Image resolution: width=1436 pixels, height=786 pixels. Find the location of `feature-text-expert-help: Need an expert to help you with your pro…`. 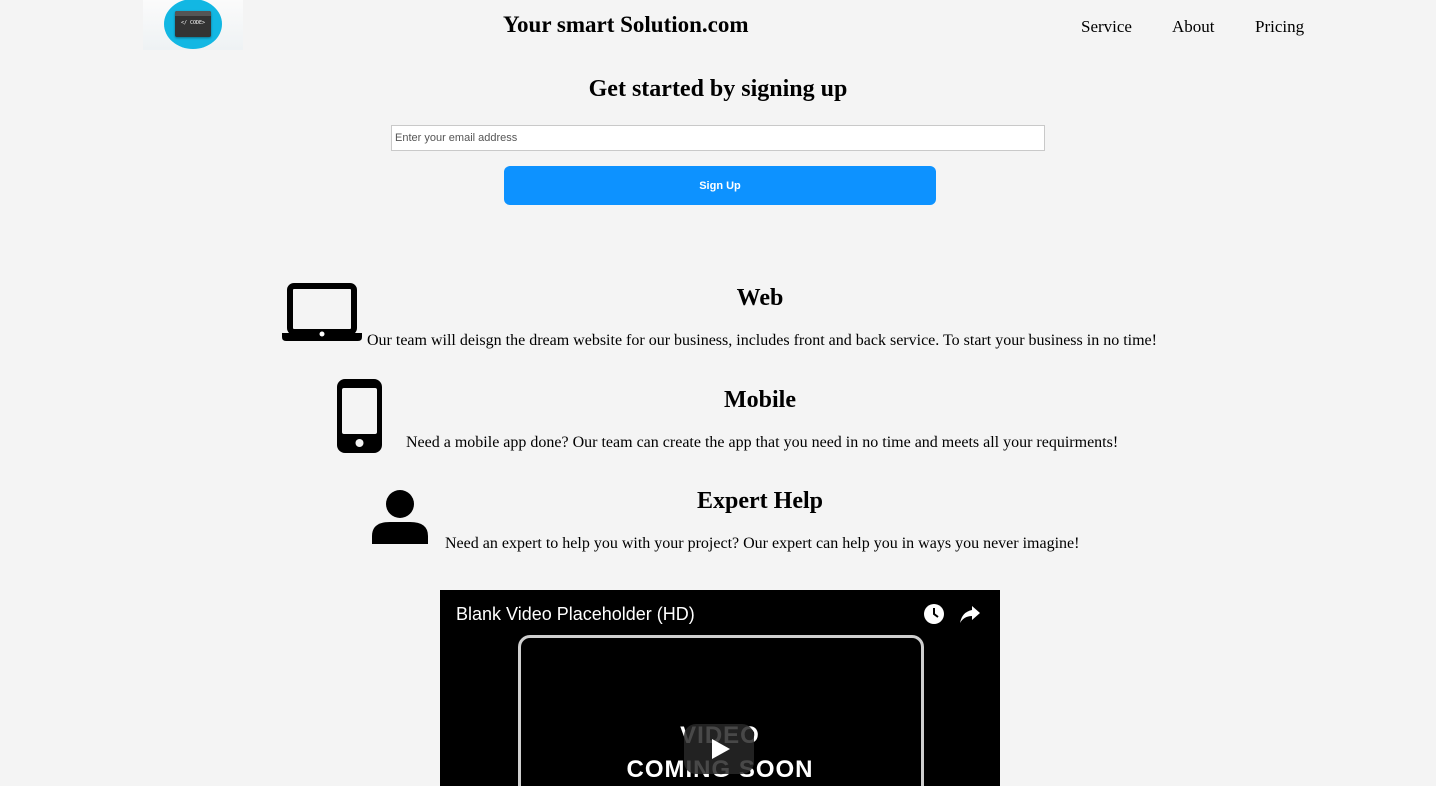

feature-text-expert-help: Need an expert to help you with your pro… is located at coordinates (762, 543).